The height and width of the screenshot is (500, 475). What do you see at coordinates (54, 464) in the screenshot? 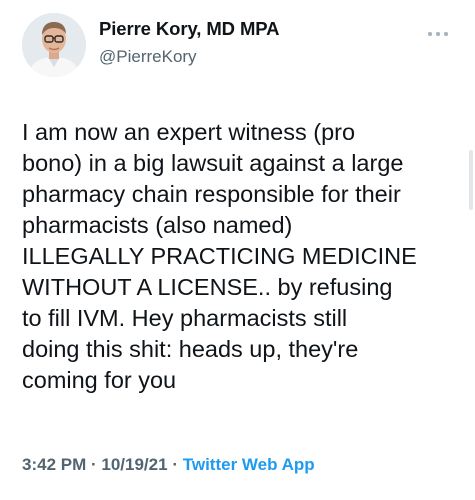
I see `tweet-time: 3:42 PM` at bounding box center [54, 464].